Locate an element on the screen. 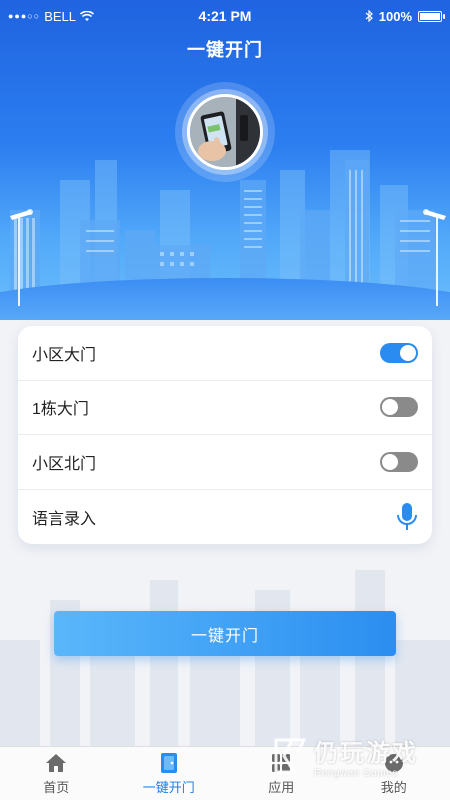  tab-label: 我的 is located at coordinates (393, 787).